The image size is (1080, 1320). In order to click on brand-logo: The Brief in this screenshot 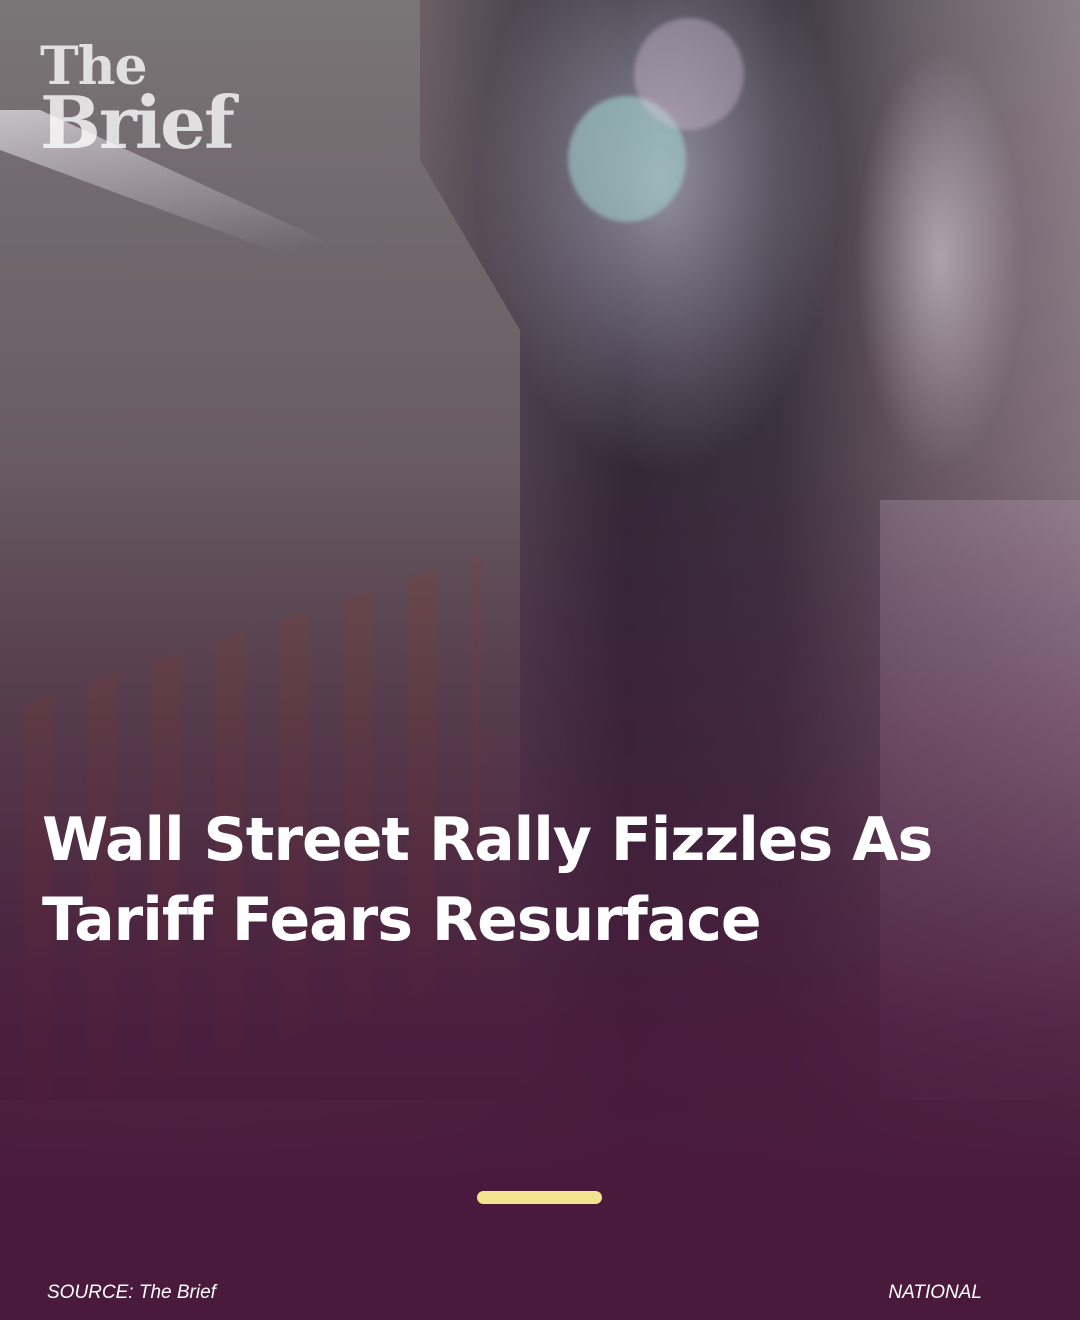, I will do `click(150, 103)`.